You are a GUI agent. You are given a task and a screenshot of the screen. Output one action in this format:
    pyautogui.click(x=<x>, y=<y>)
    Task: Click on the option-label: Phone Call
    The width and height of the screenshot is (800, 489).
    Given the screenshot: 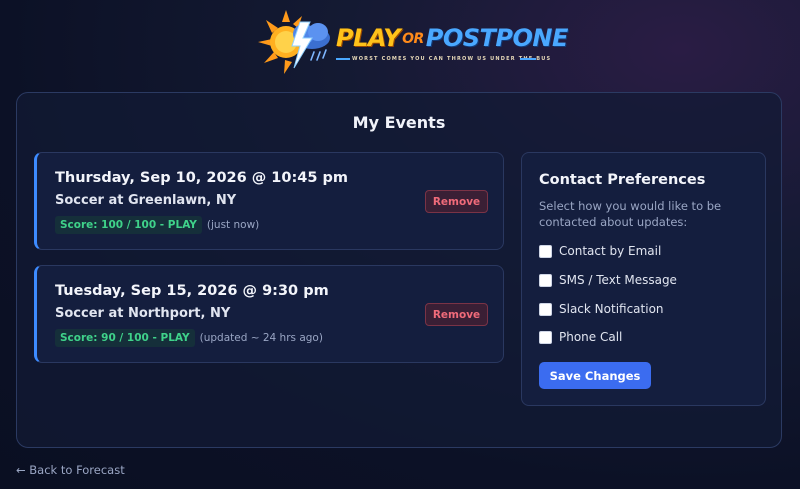 What is the action you would take?
    pyautogui.click(x=591, y=337)
    